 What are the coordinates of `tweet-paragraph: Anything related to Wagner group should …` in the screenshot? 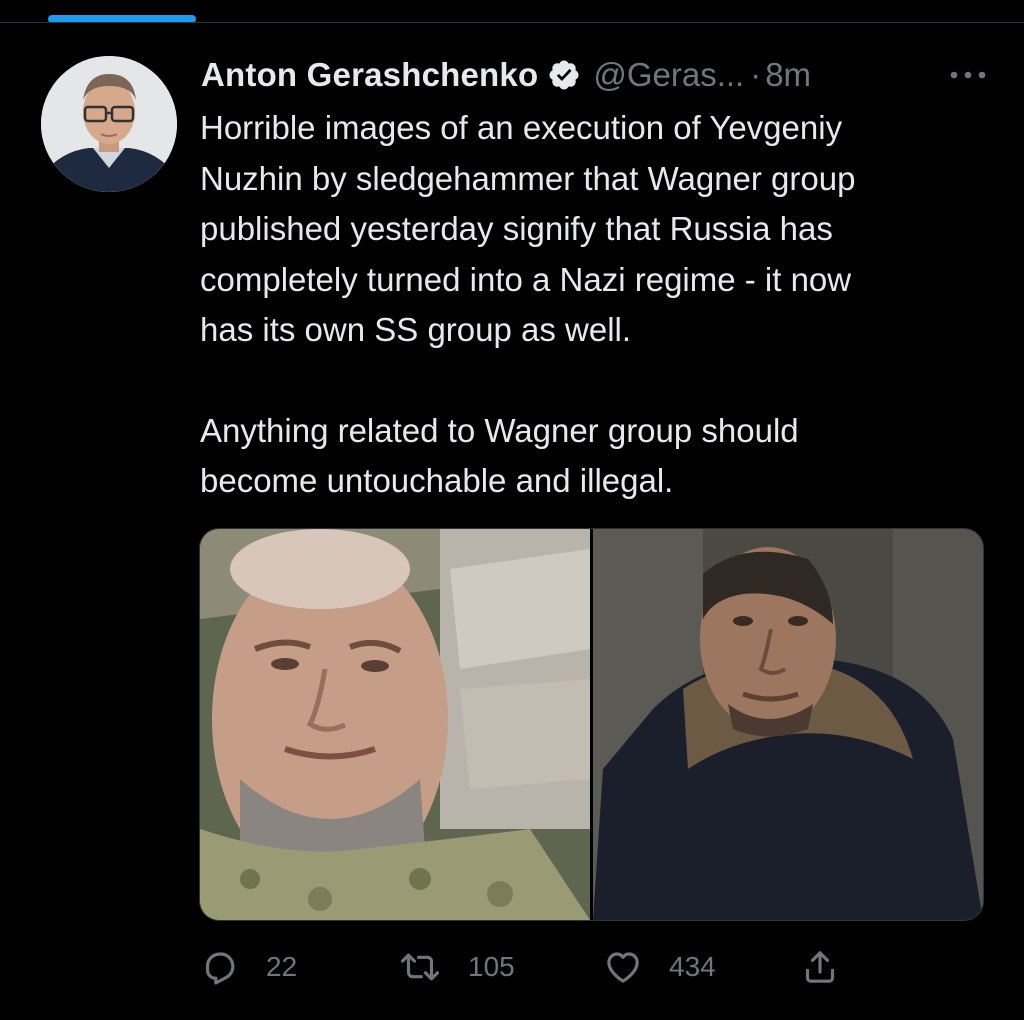 It's located at (499, 455).